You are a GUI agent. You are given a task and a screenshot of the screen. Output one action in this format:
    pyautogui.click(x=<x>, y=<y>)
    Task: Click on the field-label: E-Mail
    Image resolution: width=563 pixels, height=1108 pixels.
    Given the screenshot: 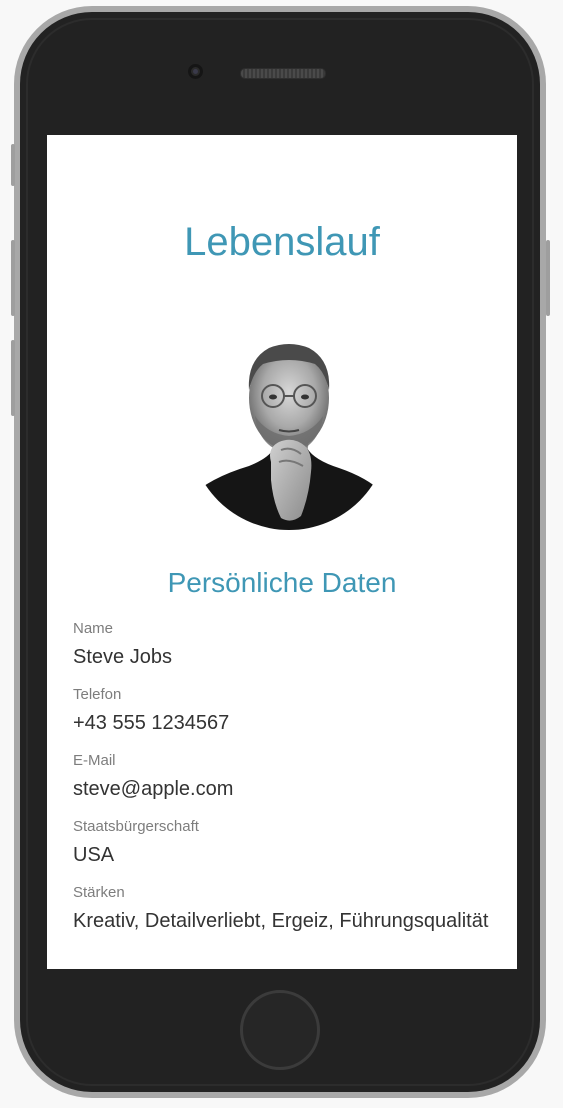 What is the action you would take?
    pyautogui.click(x=94, y=760)
    